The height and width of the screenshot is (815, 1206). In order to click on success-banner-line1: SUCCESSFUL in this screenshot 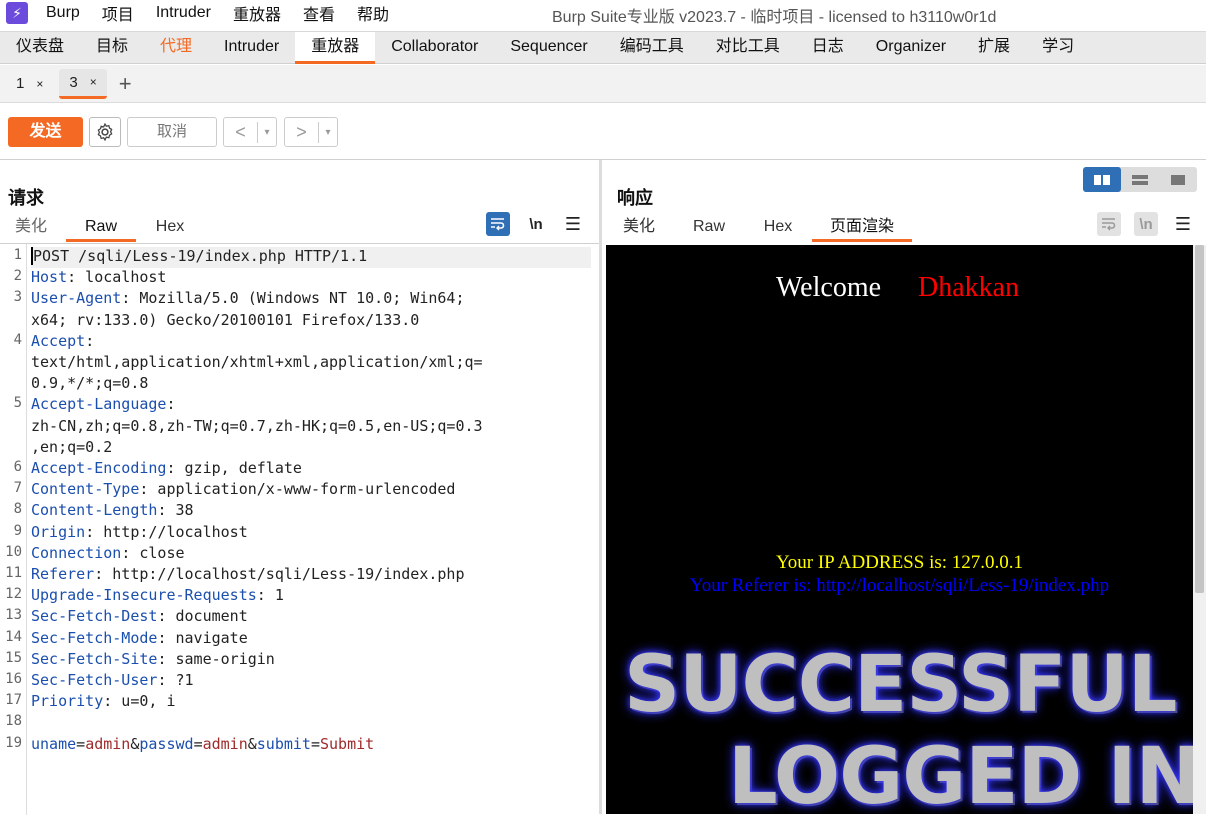, I will do `click(900, 685)`.